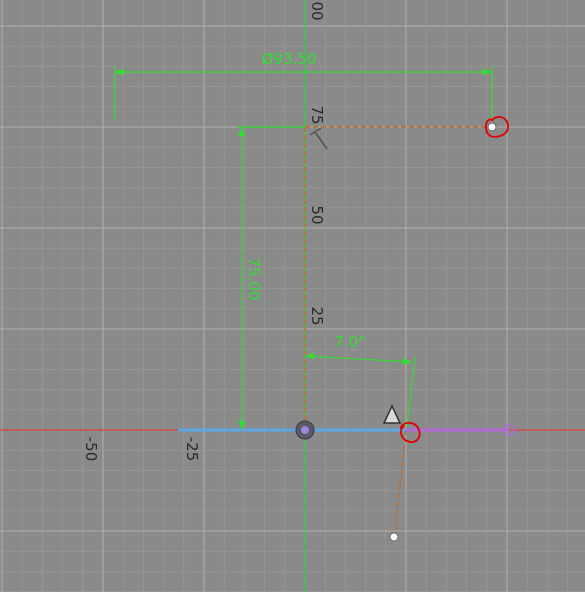  What do you see at coordinates (254, 279) in the screenshot?
I see `height-dimension-label: 75.00` at bounding box center [254, 279].